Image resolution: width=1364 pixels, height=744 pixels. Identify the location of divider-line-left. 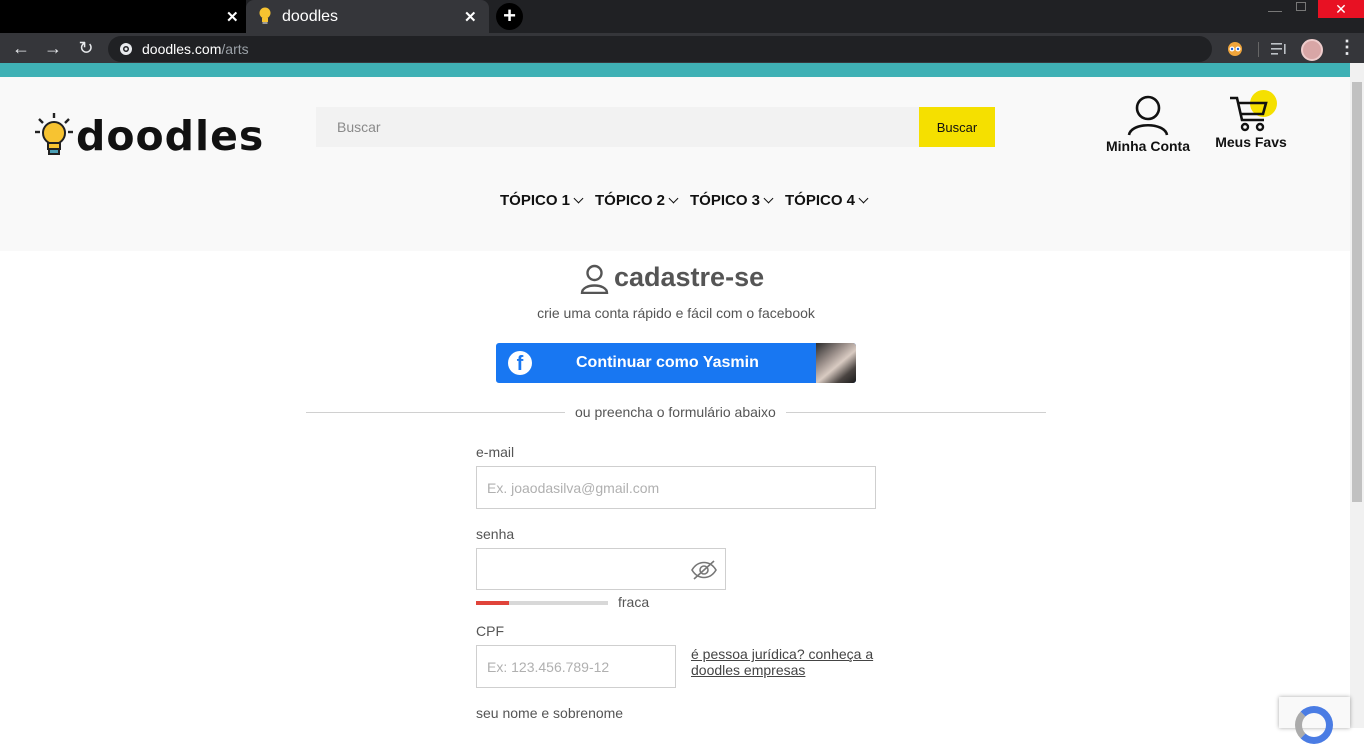
(435, 412).